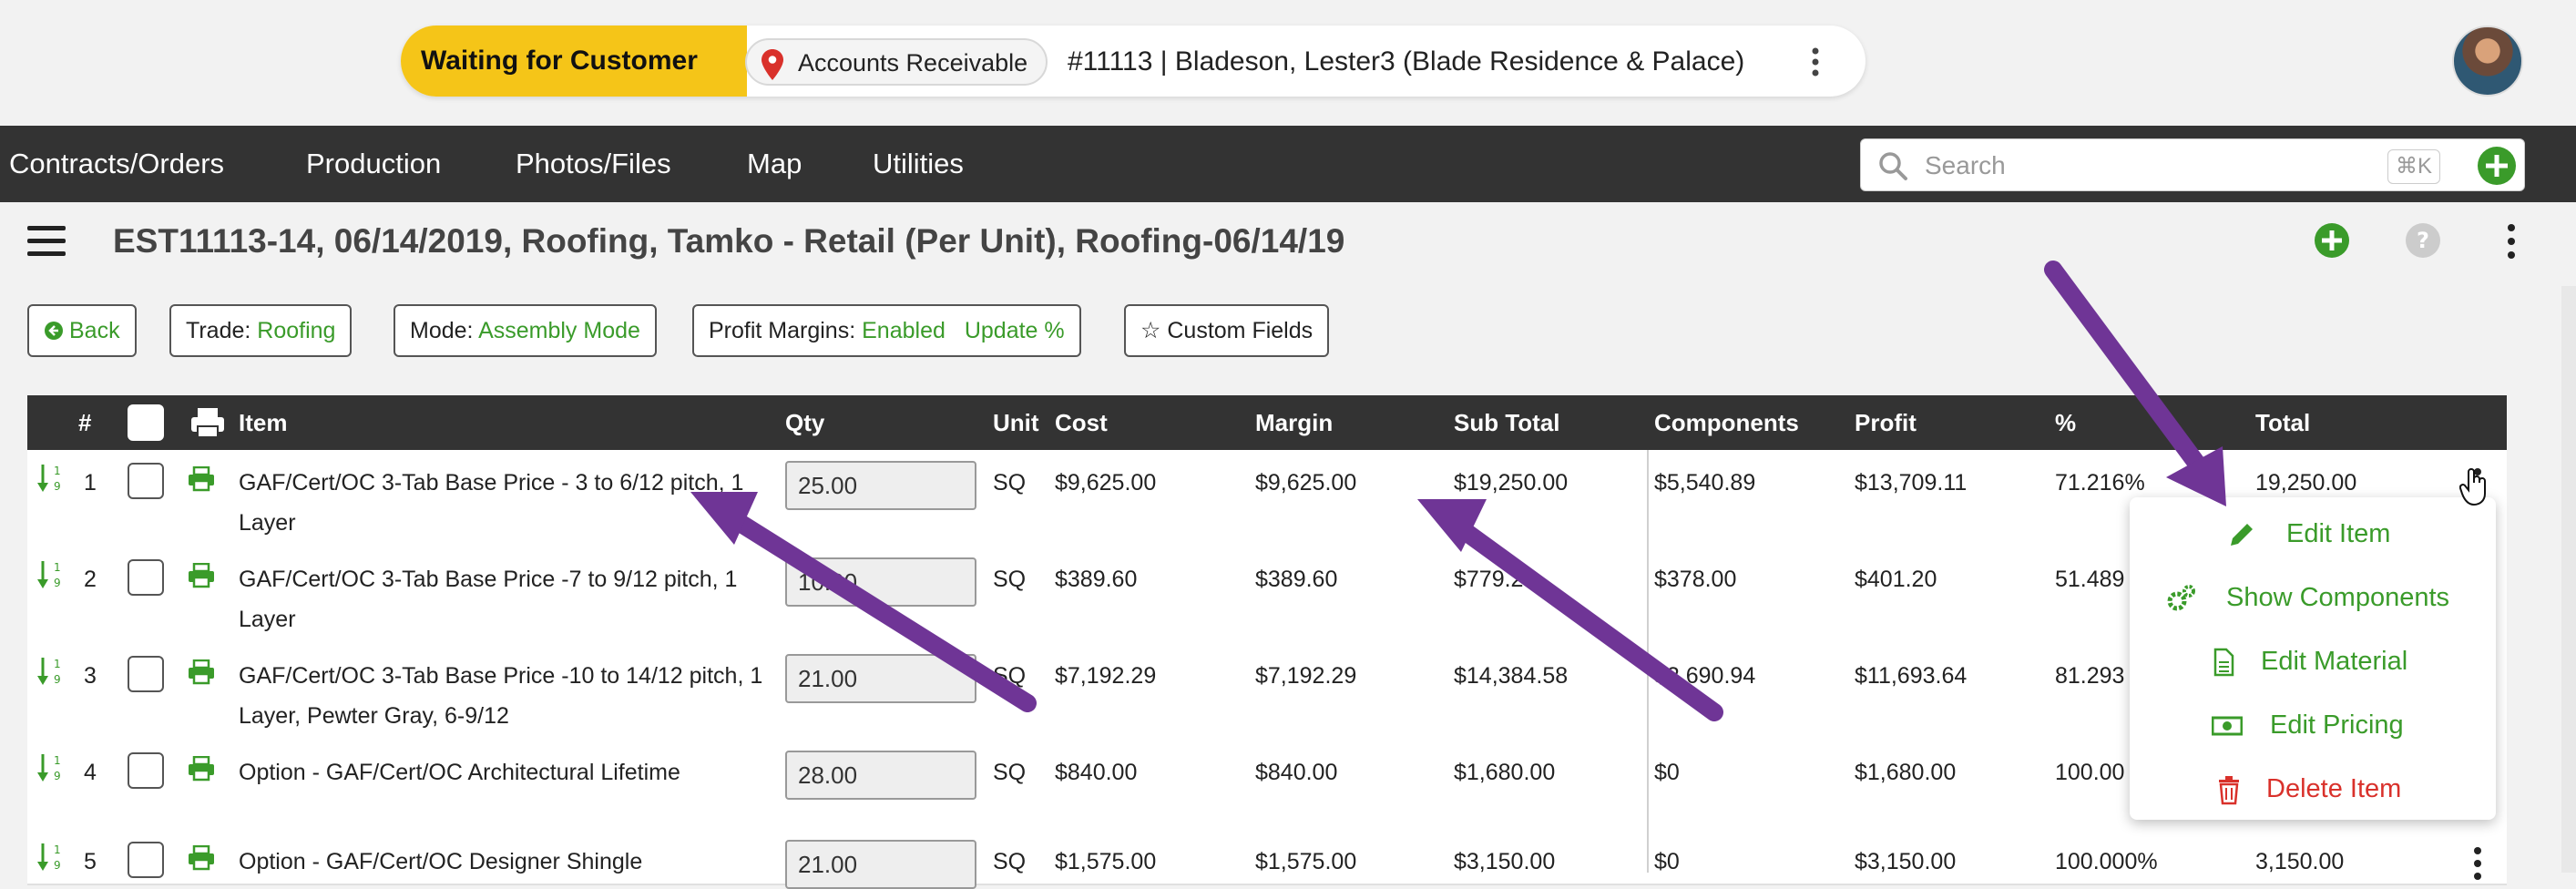 The image size is (2576, 889). Describe the element at coordinates (90, 579) in the screenshot. I see `row-number: 2` at that location.